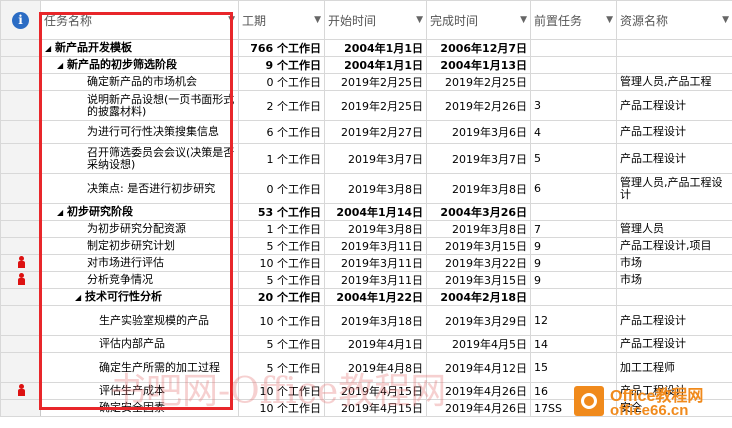  What do you see at coordinates (281, 65) in the screenshot?
I see `duration-cell: 9 个工作日` at bounding box center [281, 65].